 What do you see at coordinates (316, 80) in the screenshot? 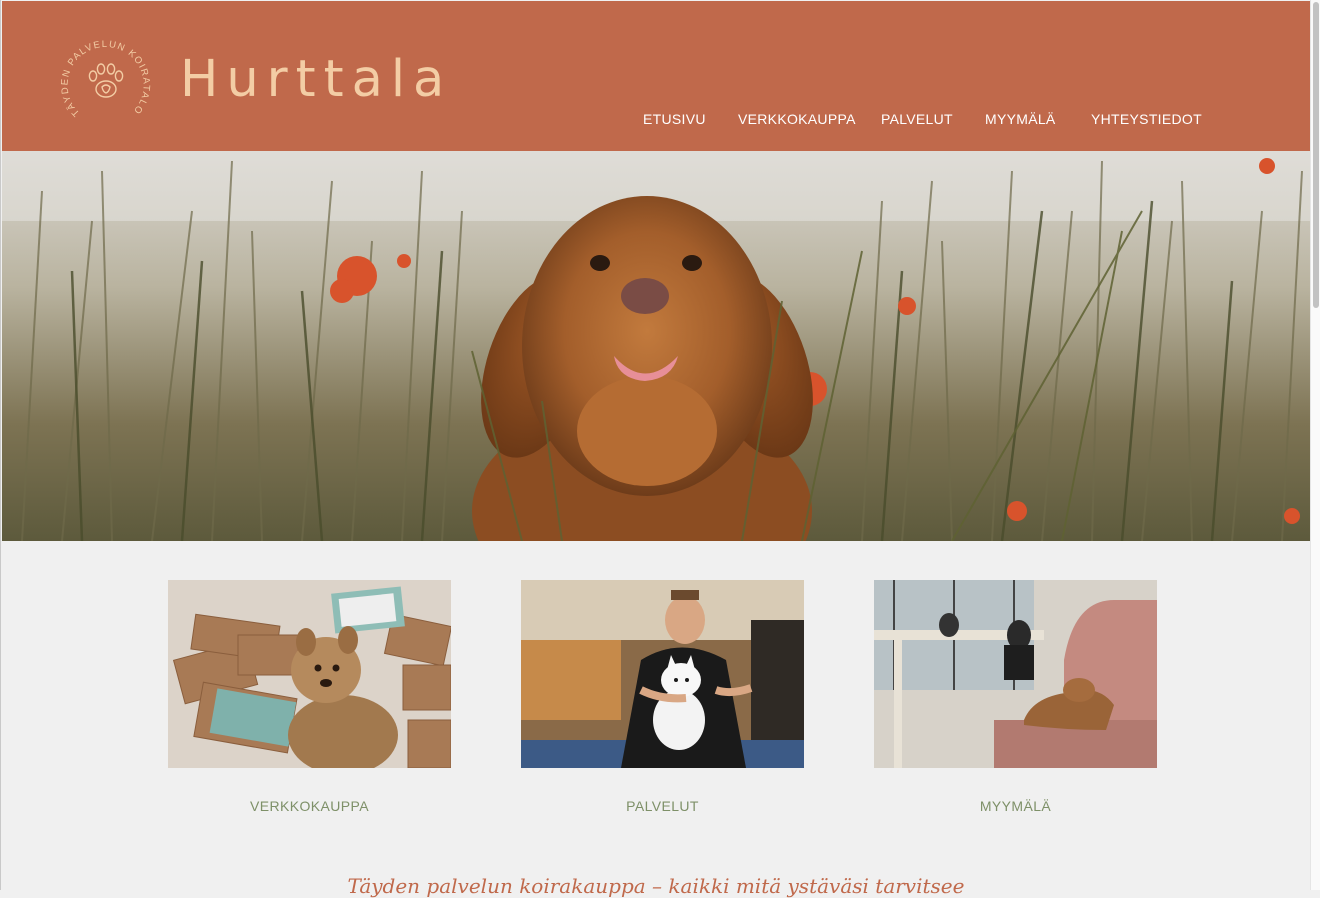
I see `logo-wordmark: Hurttala` at bounding box center [316, 80].